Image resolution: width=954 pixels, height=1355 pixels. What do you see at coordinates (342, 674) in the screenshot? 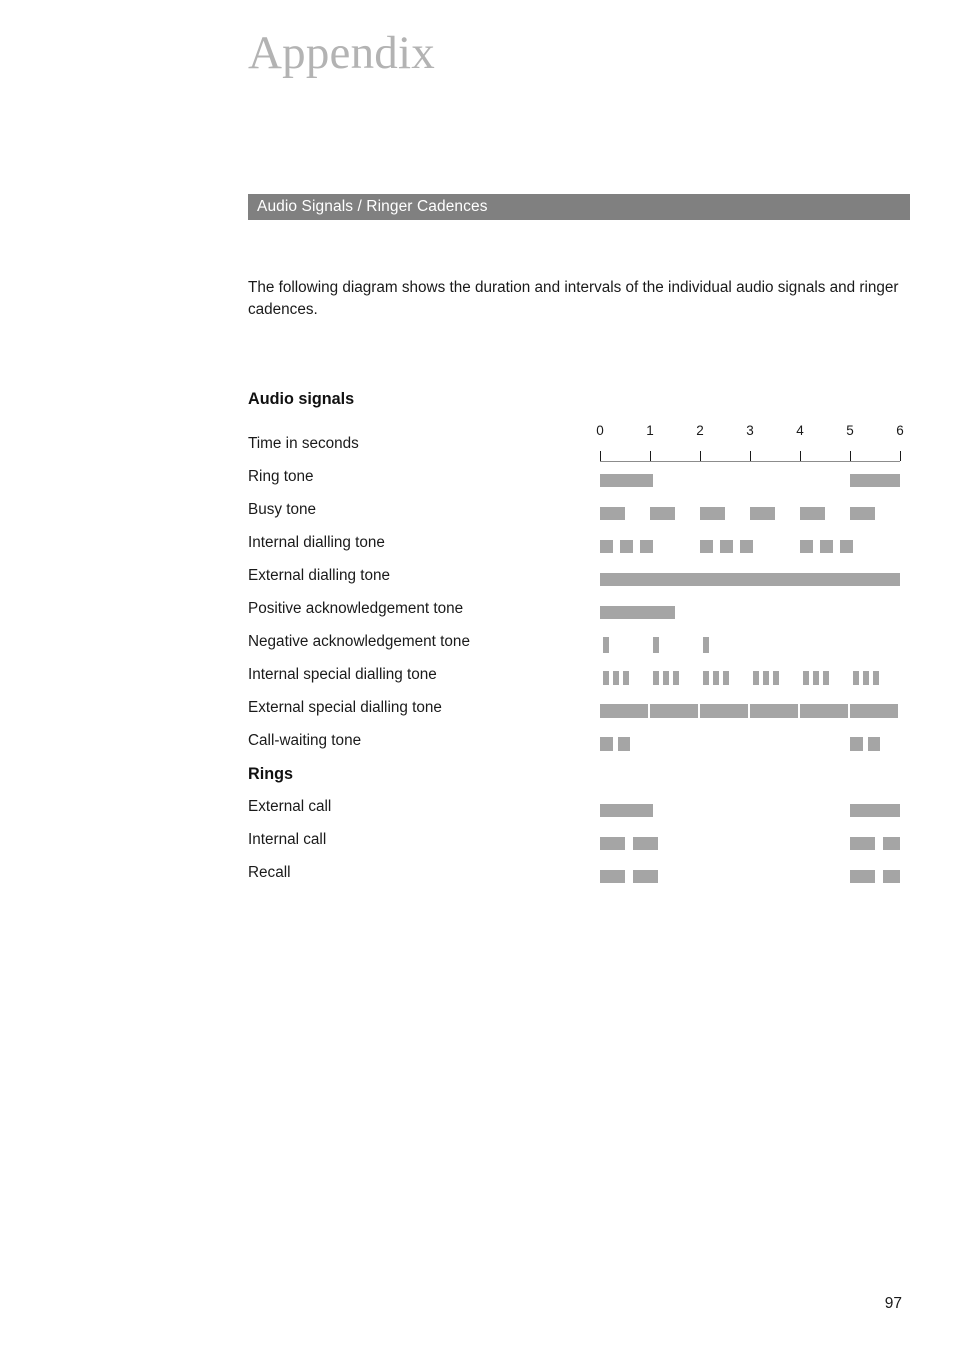
I see `signal-row-label: Internal special dialling tone` at bounding box center [342, 674].